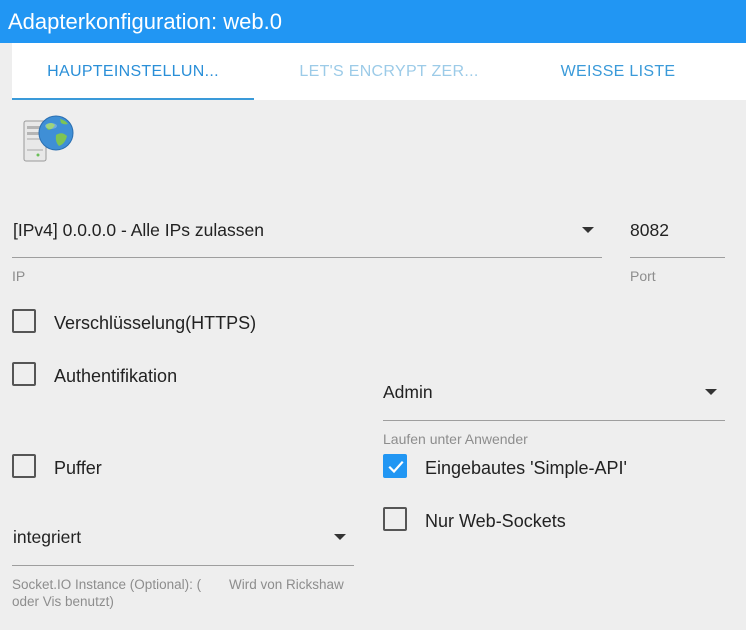 The width and height of the screenshot is (746, 630). I want to click on socketio-dropdown-arrow-icon, so click(340, 537).